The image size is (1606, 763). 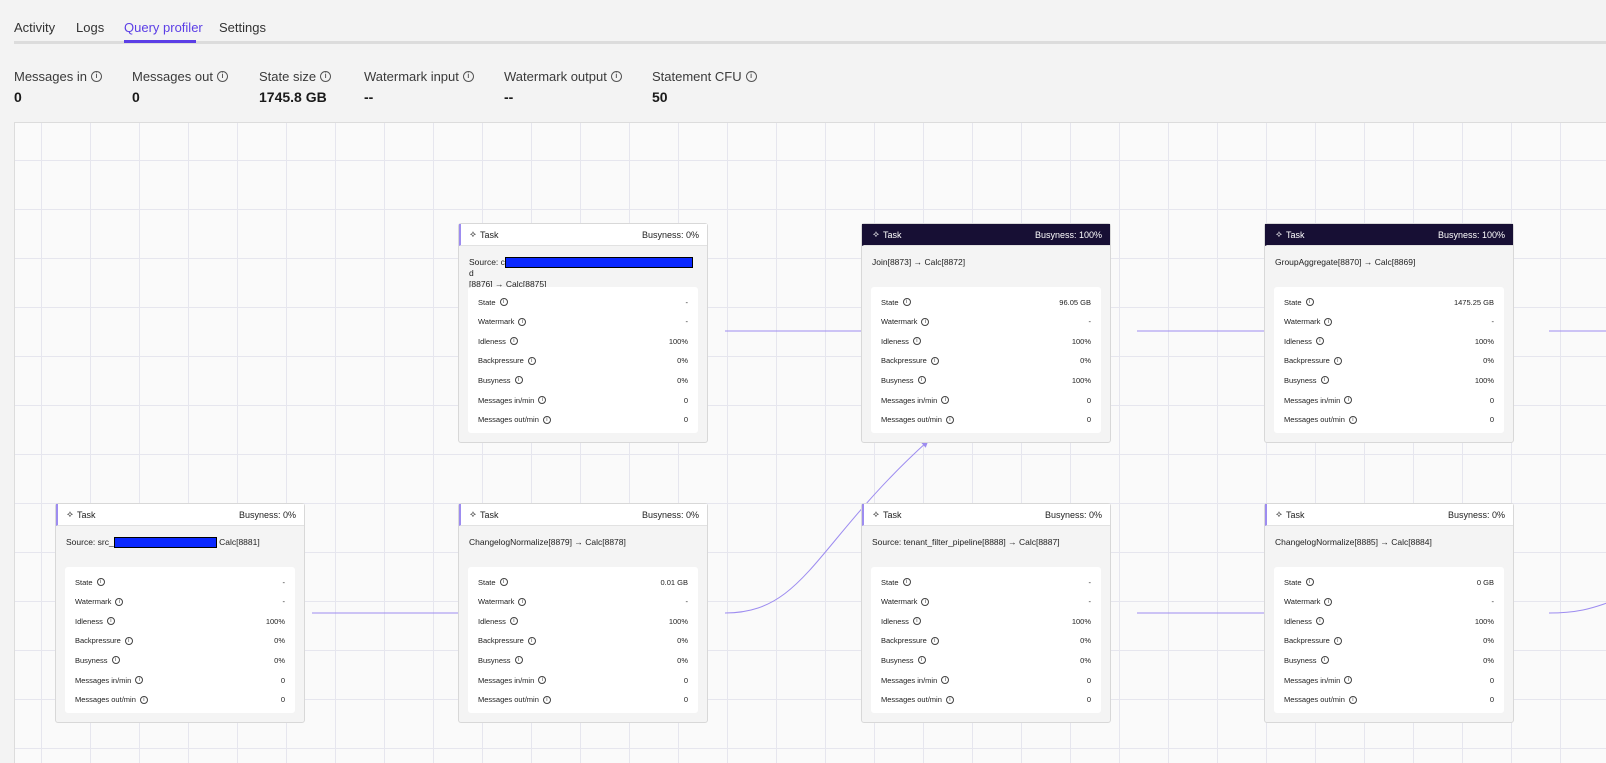 I want to click on tab-activity: Activity, so click(x=34, y=27).